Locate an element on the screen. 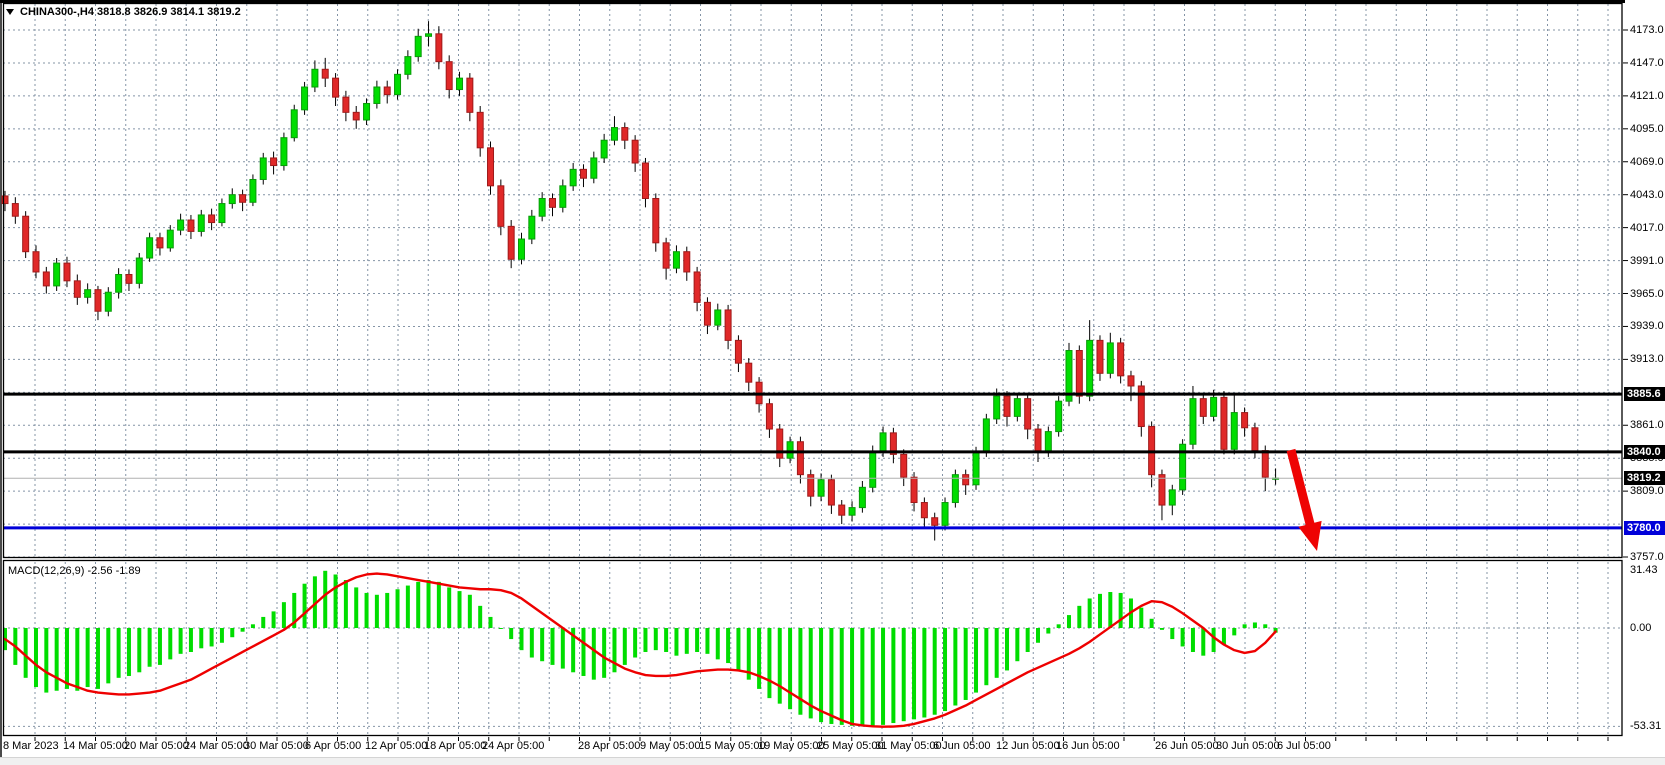 Image resolution: width=1665 pixels, height=765 pixels. time-axis-label: 24 Apr 05:00 is located at coordinates (513, 746).